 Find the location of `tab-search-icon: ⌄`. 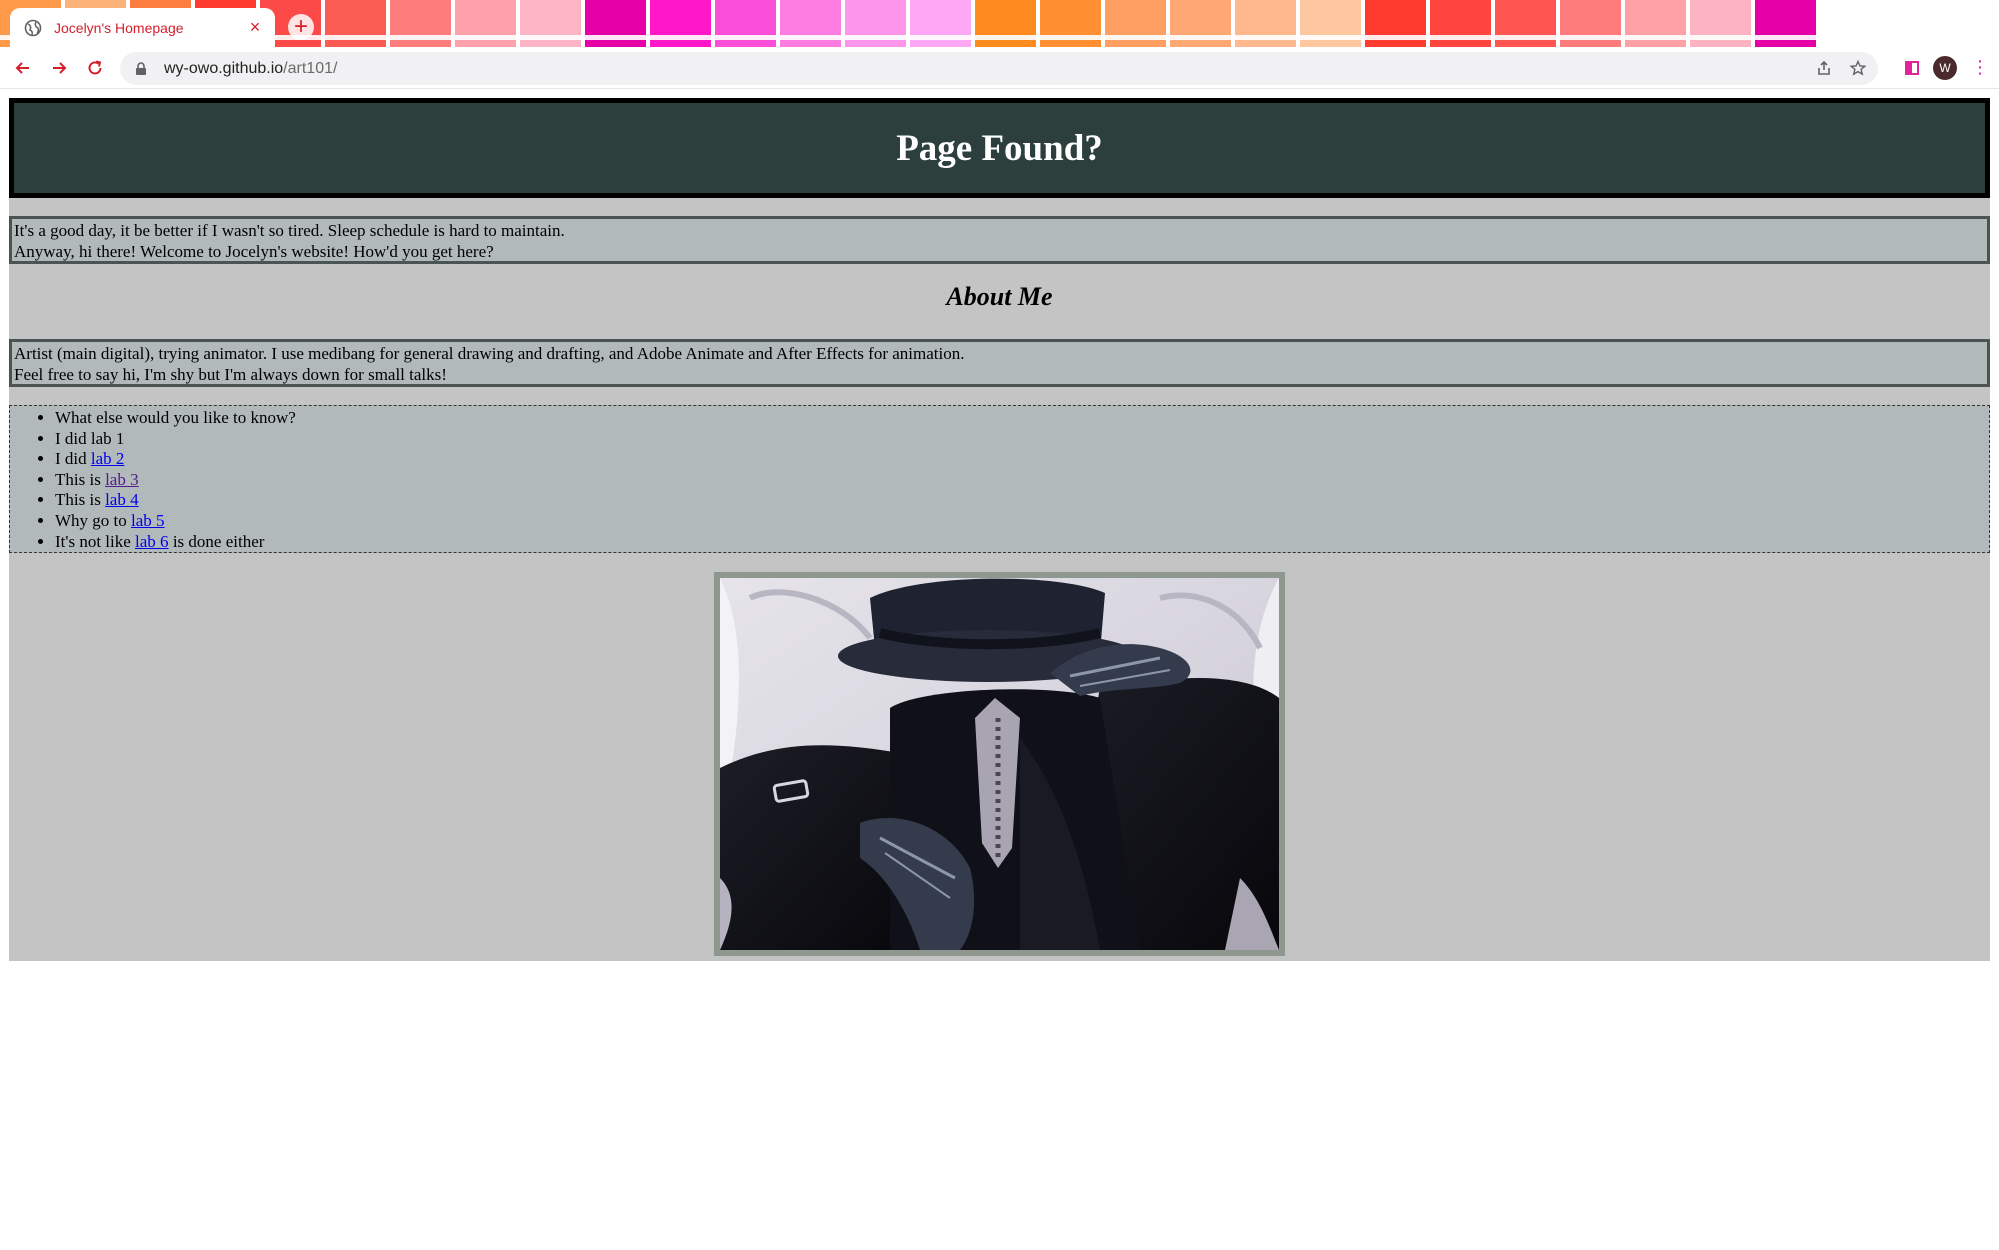

tab-search-icon: ⌄ is located at coordinates (1973, 27).